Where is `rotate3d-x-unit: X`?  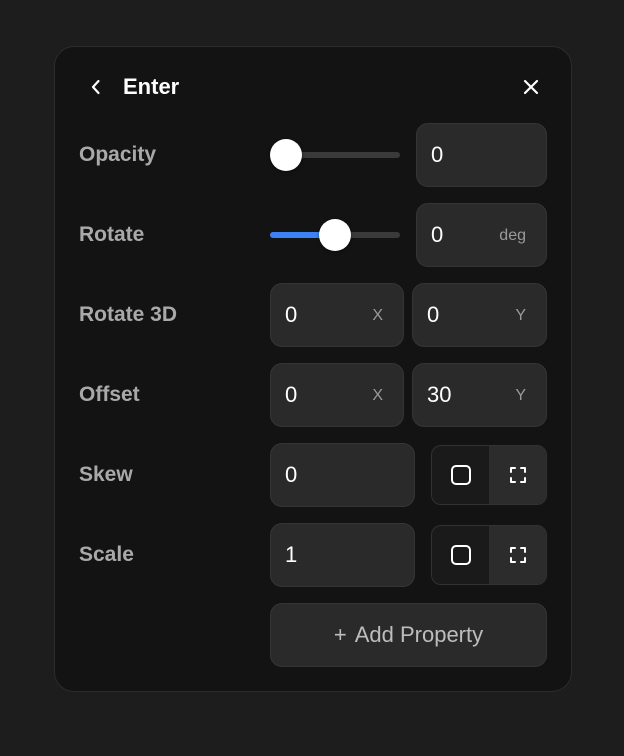 rotate3d-x-unit: X is located at coordinates (377, 315).